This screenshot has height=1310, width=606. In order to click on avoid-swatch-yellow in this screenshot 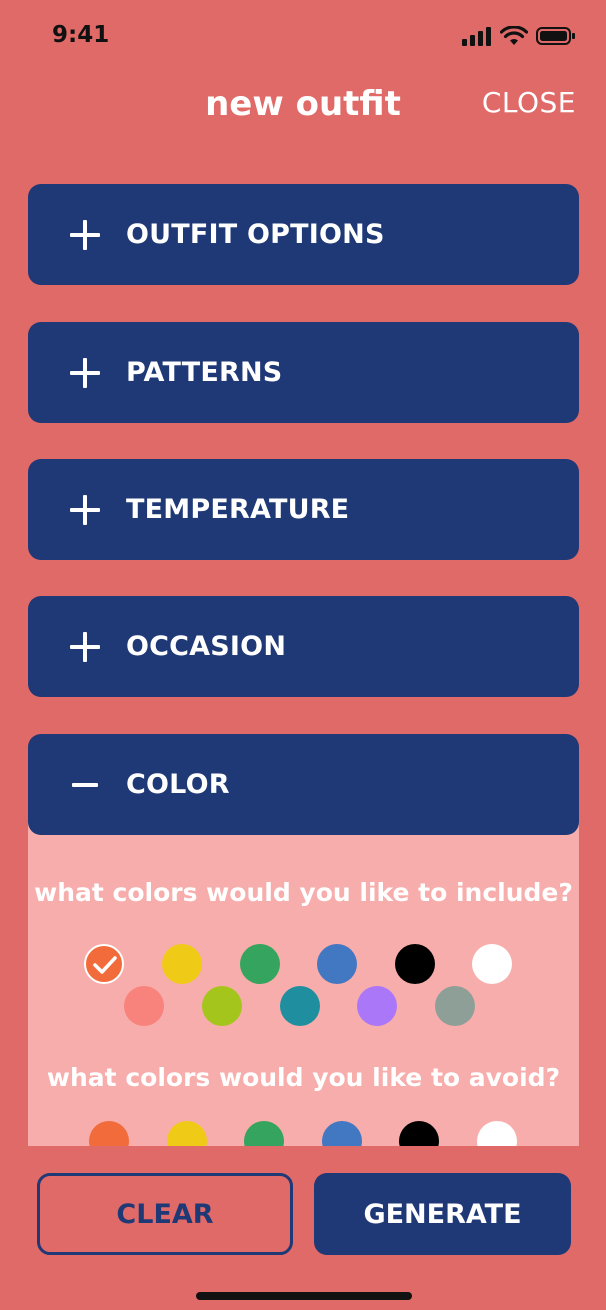, I will do `click(187, 1133)`.